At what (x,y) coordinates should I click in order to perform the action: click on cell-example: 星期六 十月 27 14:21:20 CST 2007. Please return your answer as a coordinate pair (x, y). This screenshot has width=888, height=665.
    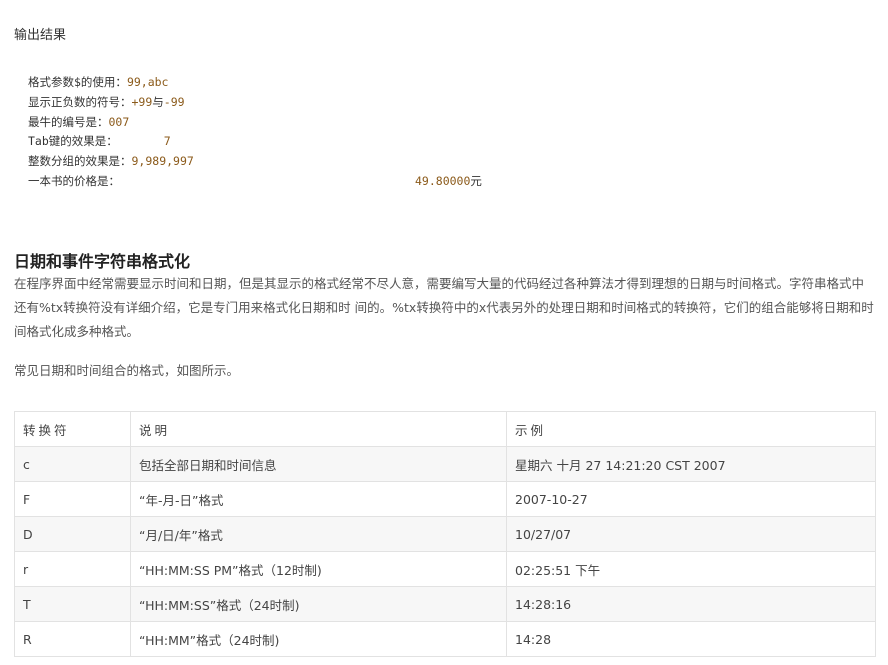
    Looking at the image, I should click on (691, 464).